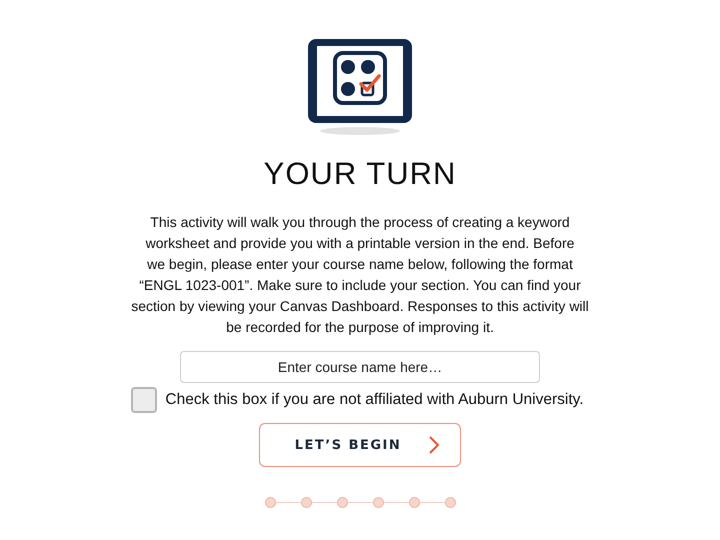  Describe the element at coordinates (360, 174) in the screenshot. I see `page-title: YOUR TURN` at that location.